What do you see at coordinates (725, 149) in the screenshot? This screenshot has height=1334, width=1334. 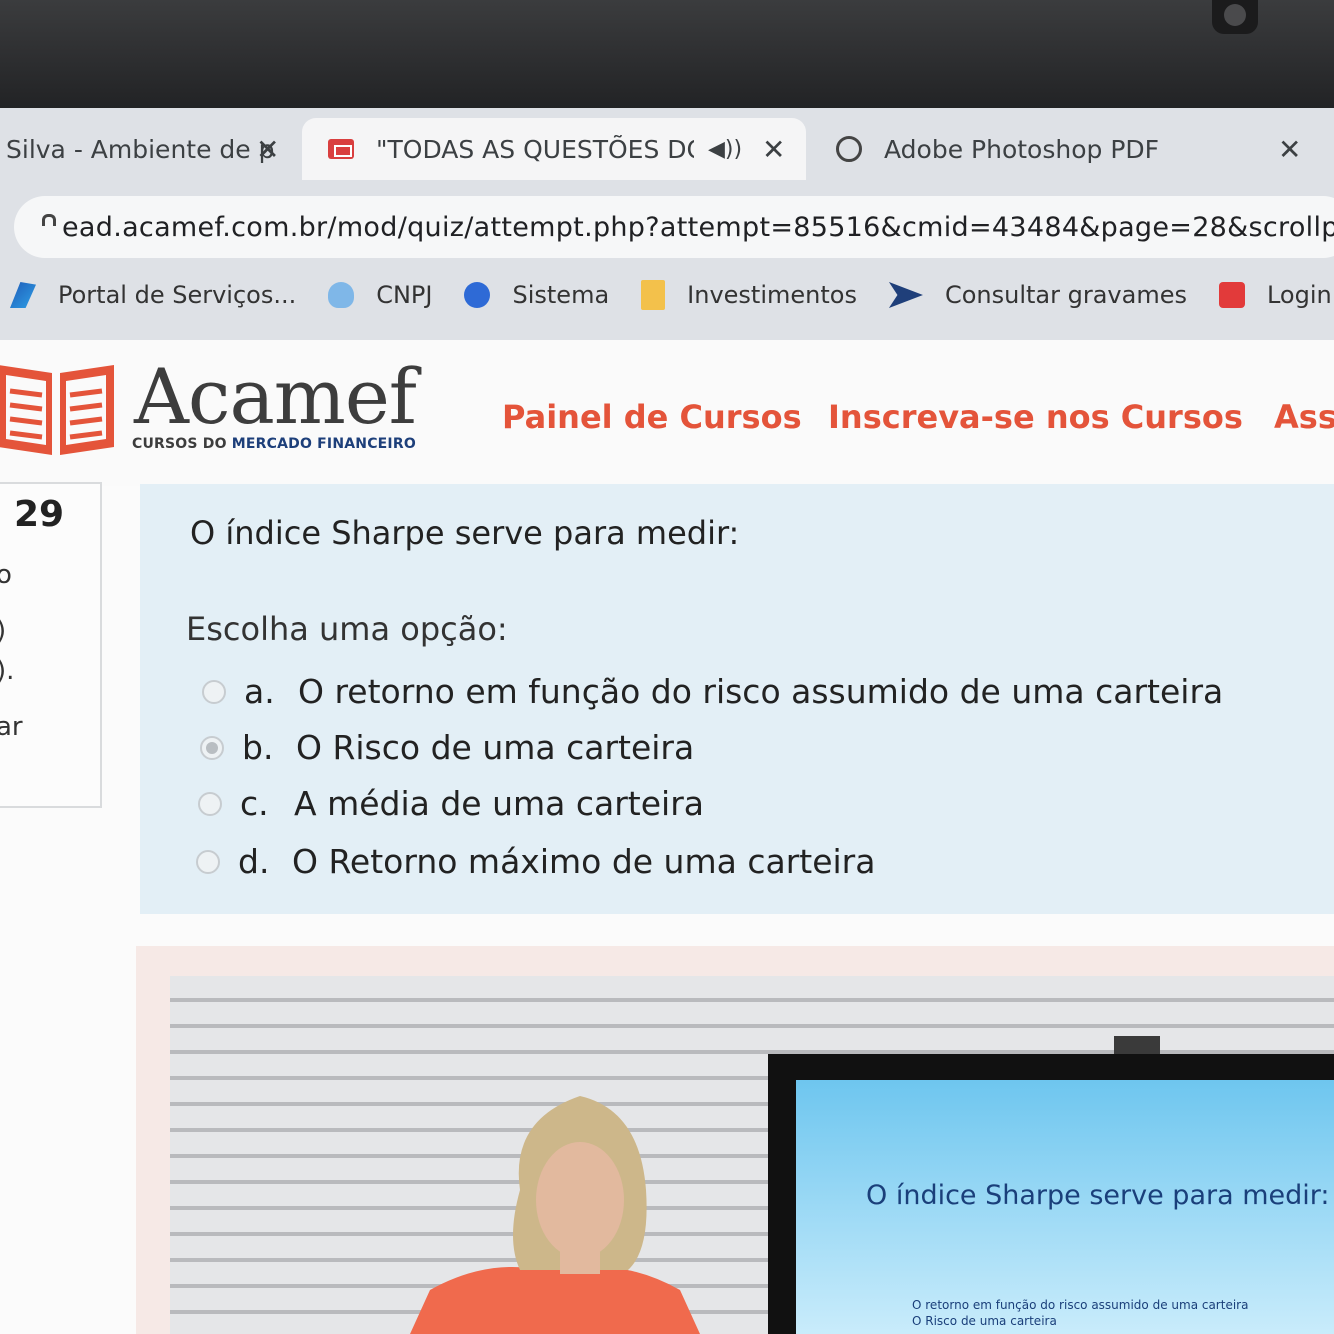 I see `speaker-icon: ◀))` at bounding box center [725, 149].